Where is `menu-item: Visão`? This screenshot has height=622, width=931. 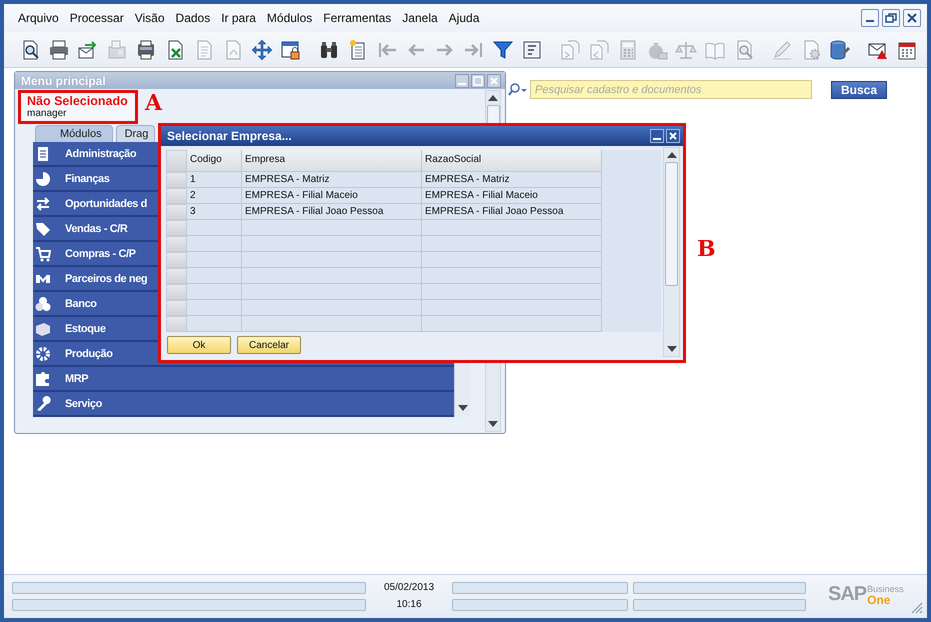
menu-item: Visão is located at coordinates (149, 18).